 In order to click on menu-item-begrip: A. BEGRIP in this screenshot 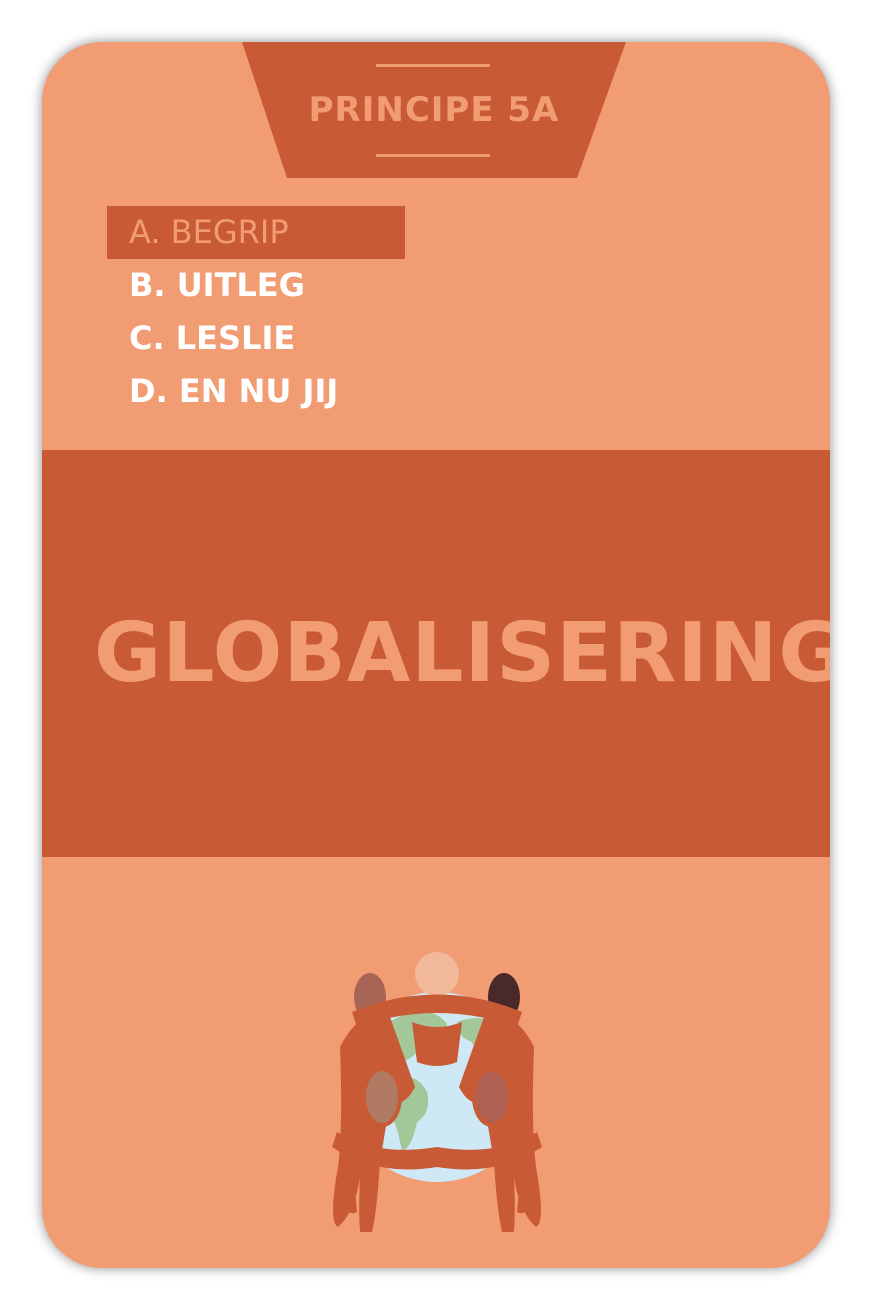, I will do `click(256, 232)`.